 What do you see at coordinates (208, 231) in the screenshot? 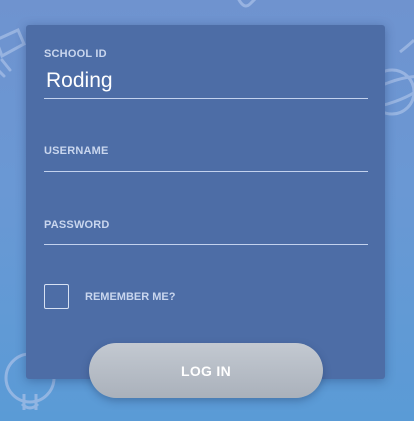
I see `password-input` at bounding box center [208, 231].